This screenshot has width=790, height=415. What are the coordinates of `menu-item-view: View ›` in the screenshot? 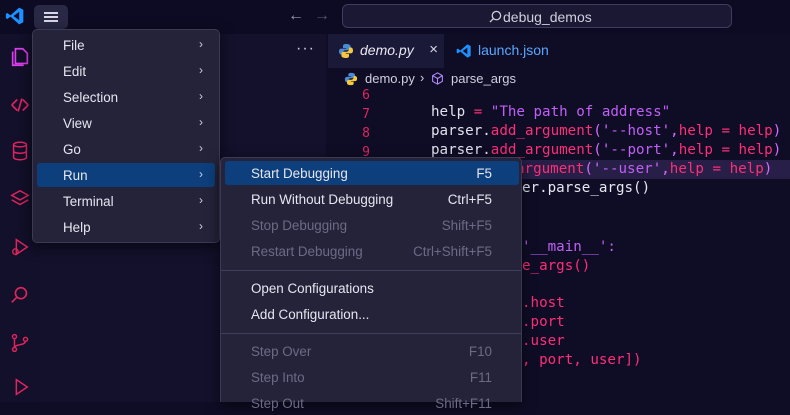 It's located at (126, 123).